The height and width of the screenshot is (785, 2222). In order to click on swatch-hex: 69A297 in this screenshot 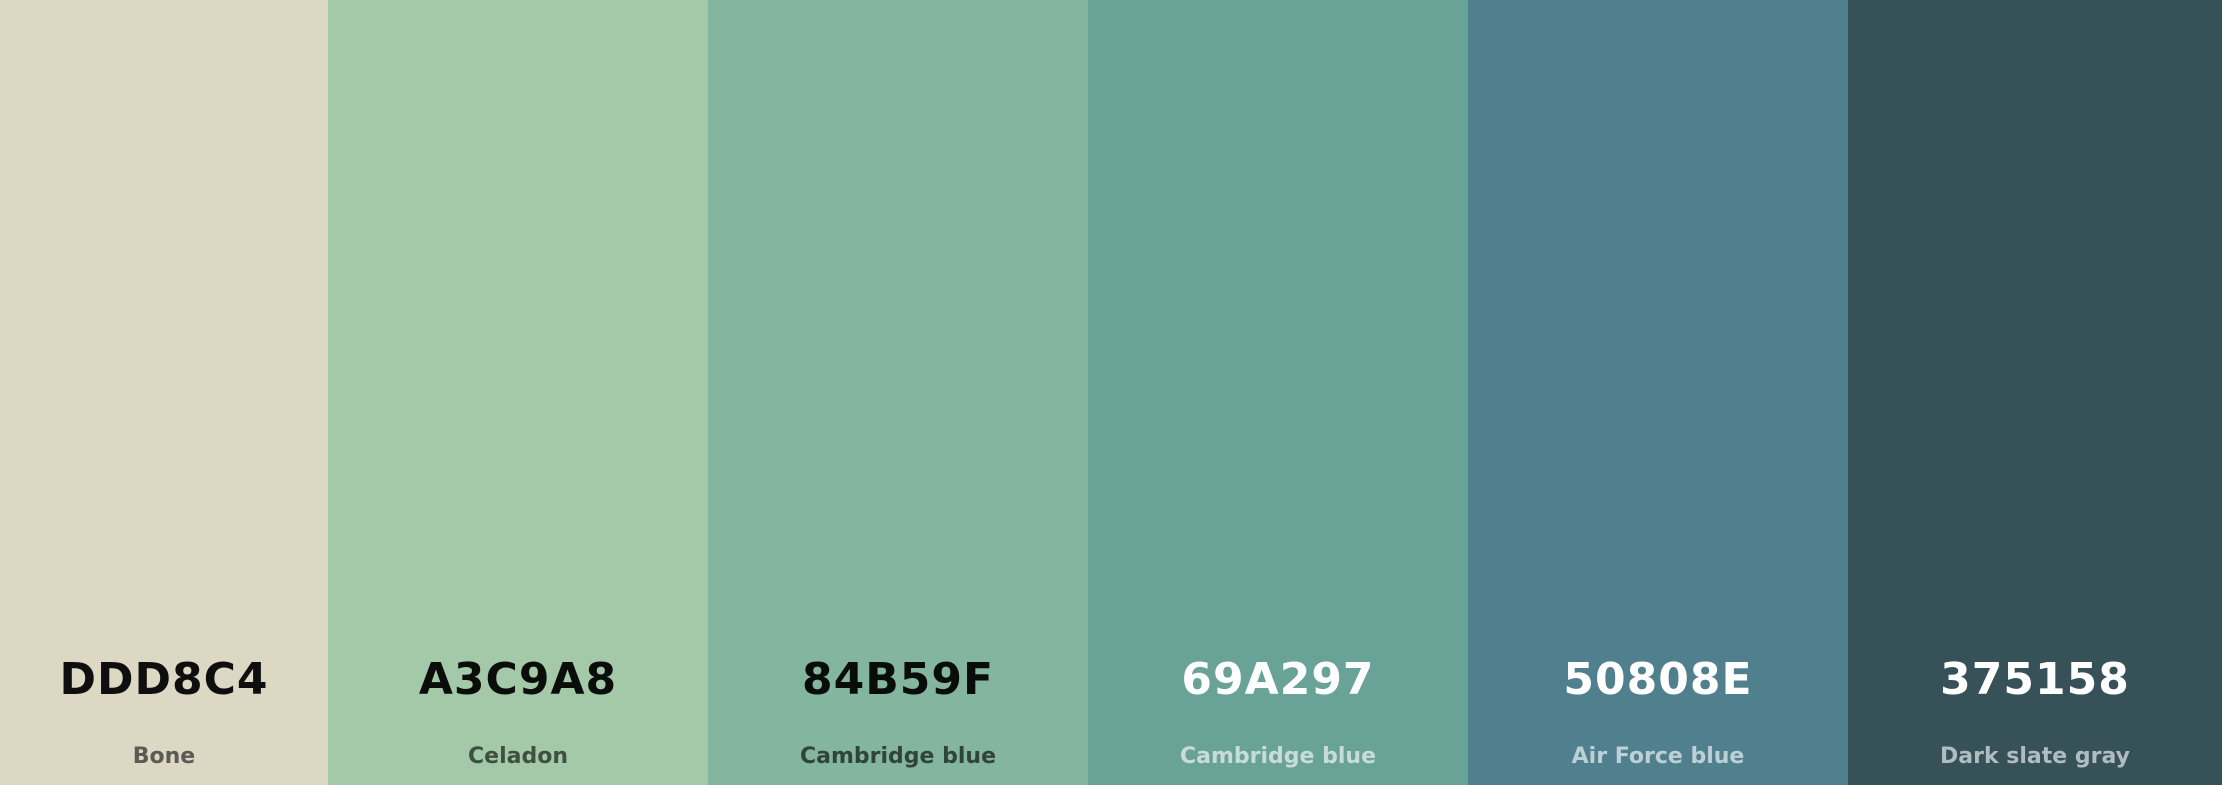, I will do `click(1278, 680)`.